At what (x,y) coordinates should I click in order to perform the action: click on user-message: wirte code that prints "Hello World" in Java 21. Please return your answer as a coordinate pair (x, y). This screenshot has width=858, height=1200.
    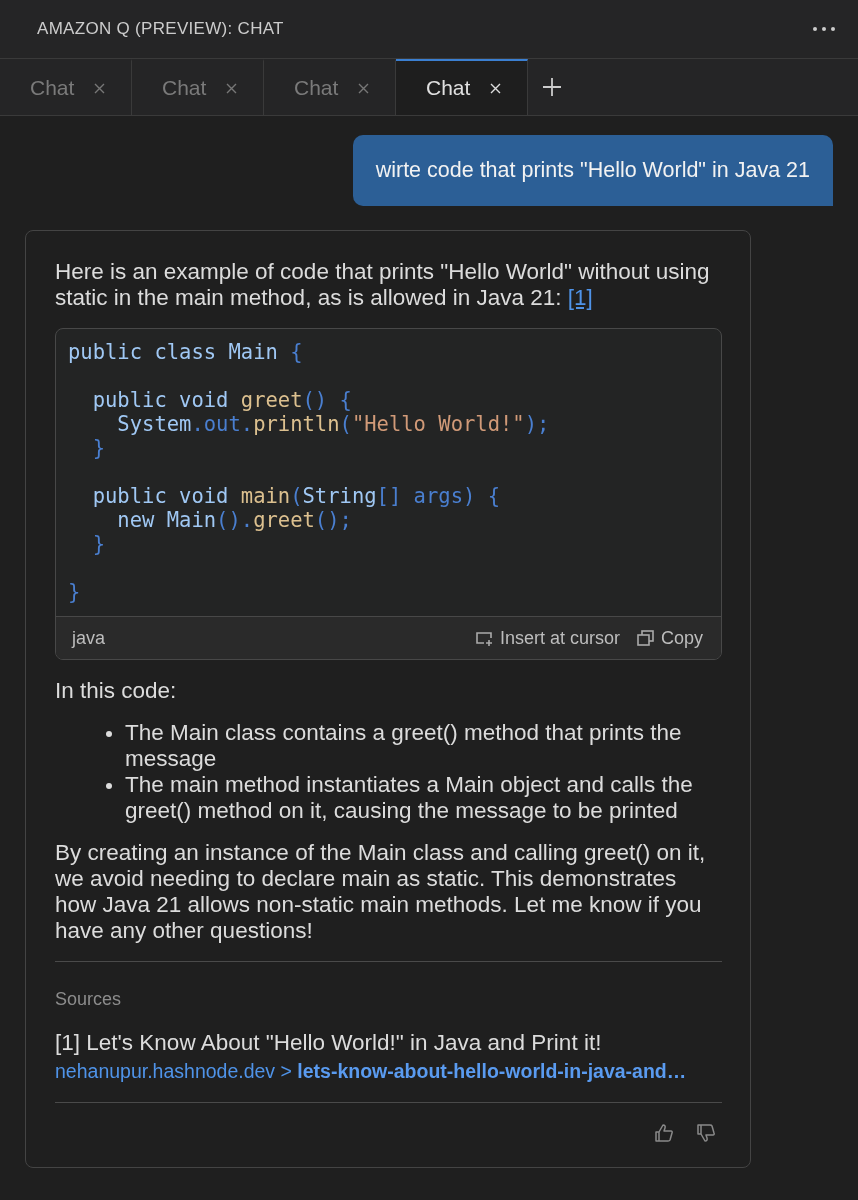
    Looking at the image, I should click on (592, 170).